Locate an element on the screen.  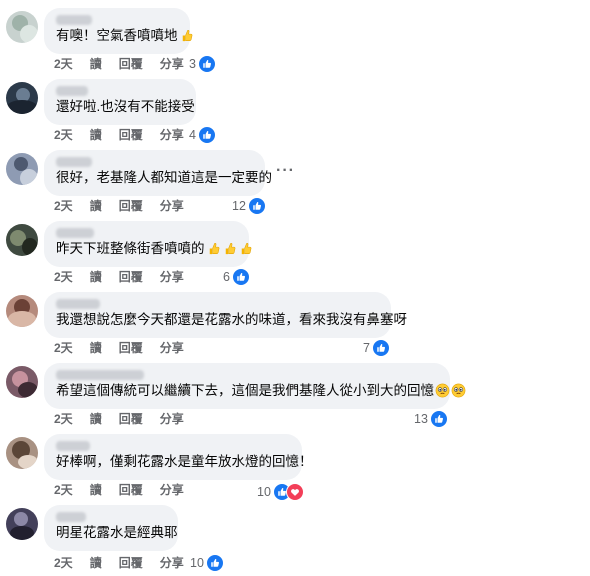
comment-bubble: 希望這個傳統可以繼續下去，這個是我們基隆人從小到大的回憶 is located at coordinates (247, 386).